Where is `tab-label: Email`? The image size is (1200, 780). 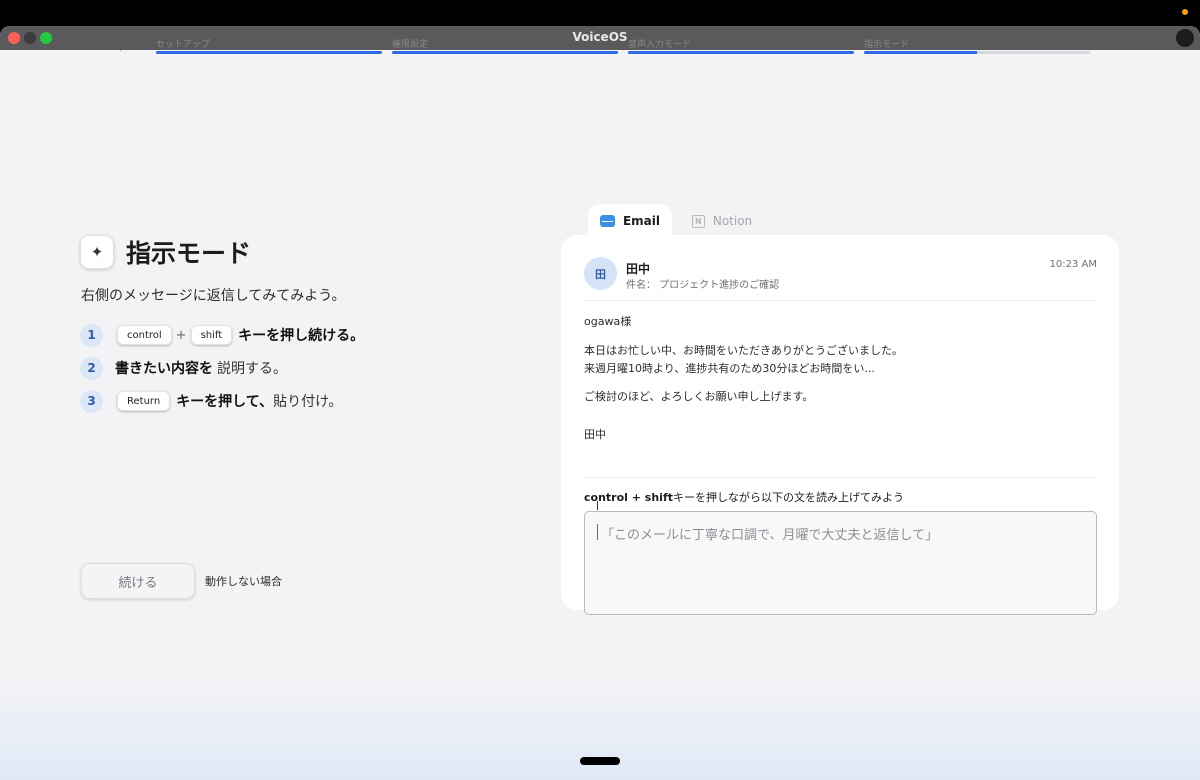
tab-label: Email is located at coordinates (641, 221).